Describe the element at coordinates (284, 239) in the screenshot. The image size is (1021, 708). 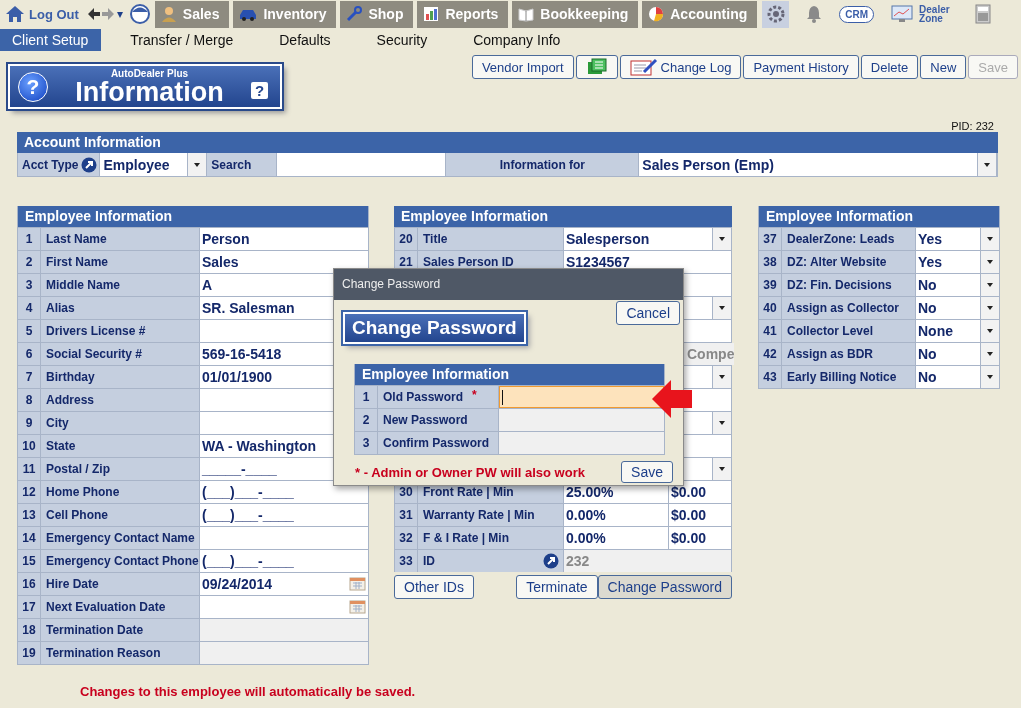
I see `input-field: Person` at that location.